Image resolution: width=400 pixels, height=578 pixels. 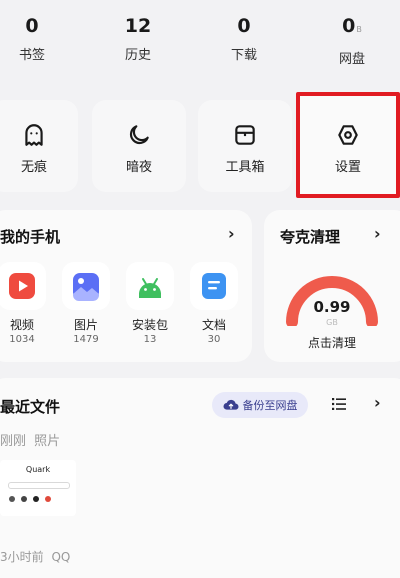 I want to click on app-images: 图片 1479, so click(x=86, y=303).